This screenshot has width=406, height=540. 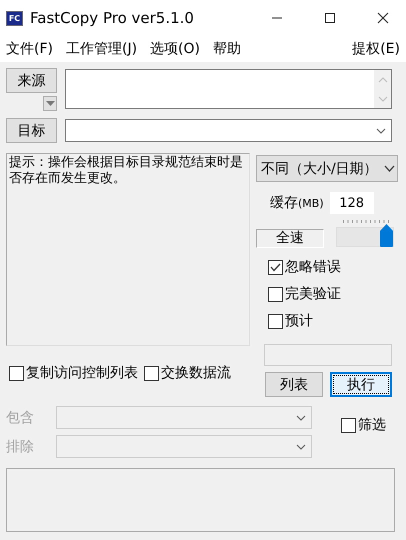 I want to click on filter-label: 排除, so click(x=20, y=447).